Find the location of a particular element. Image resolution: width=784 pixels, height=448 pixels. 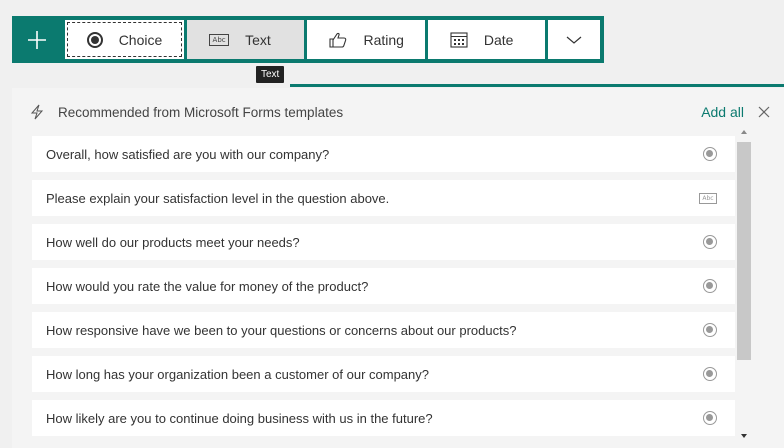

plus-icon is located at coordinates (36, 39).